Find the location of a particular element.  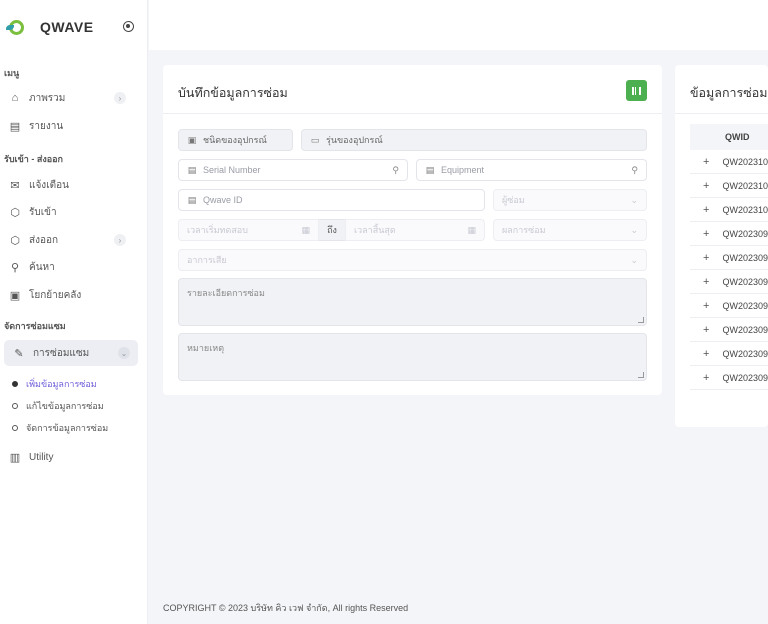

brand: QWAVE is located at coordinates (74, 27).